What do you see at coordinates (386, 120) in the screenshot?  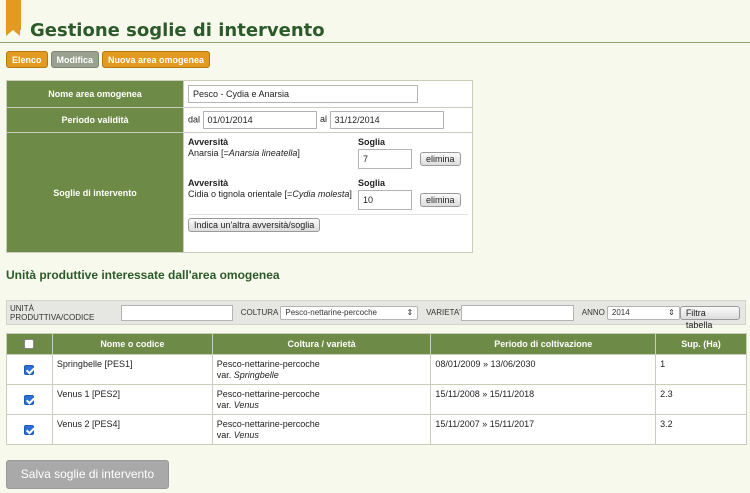 I see `to-date-input: 31/12/2014` at bounding box center [386, 120].